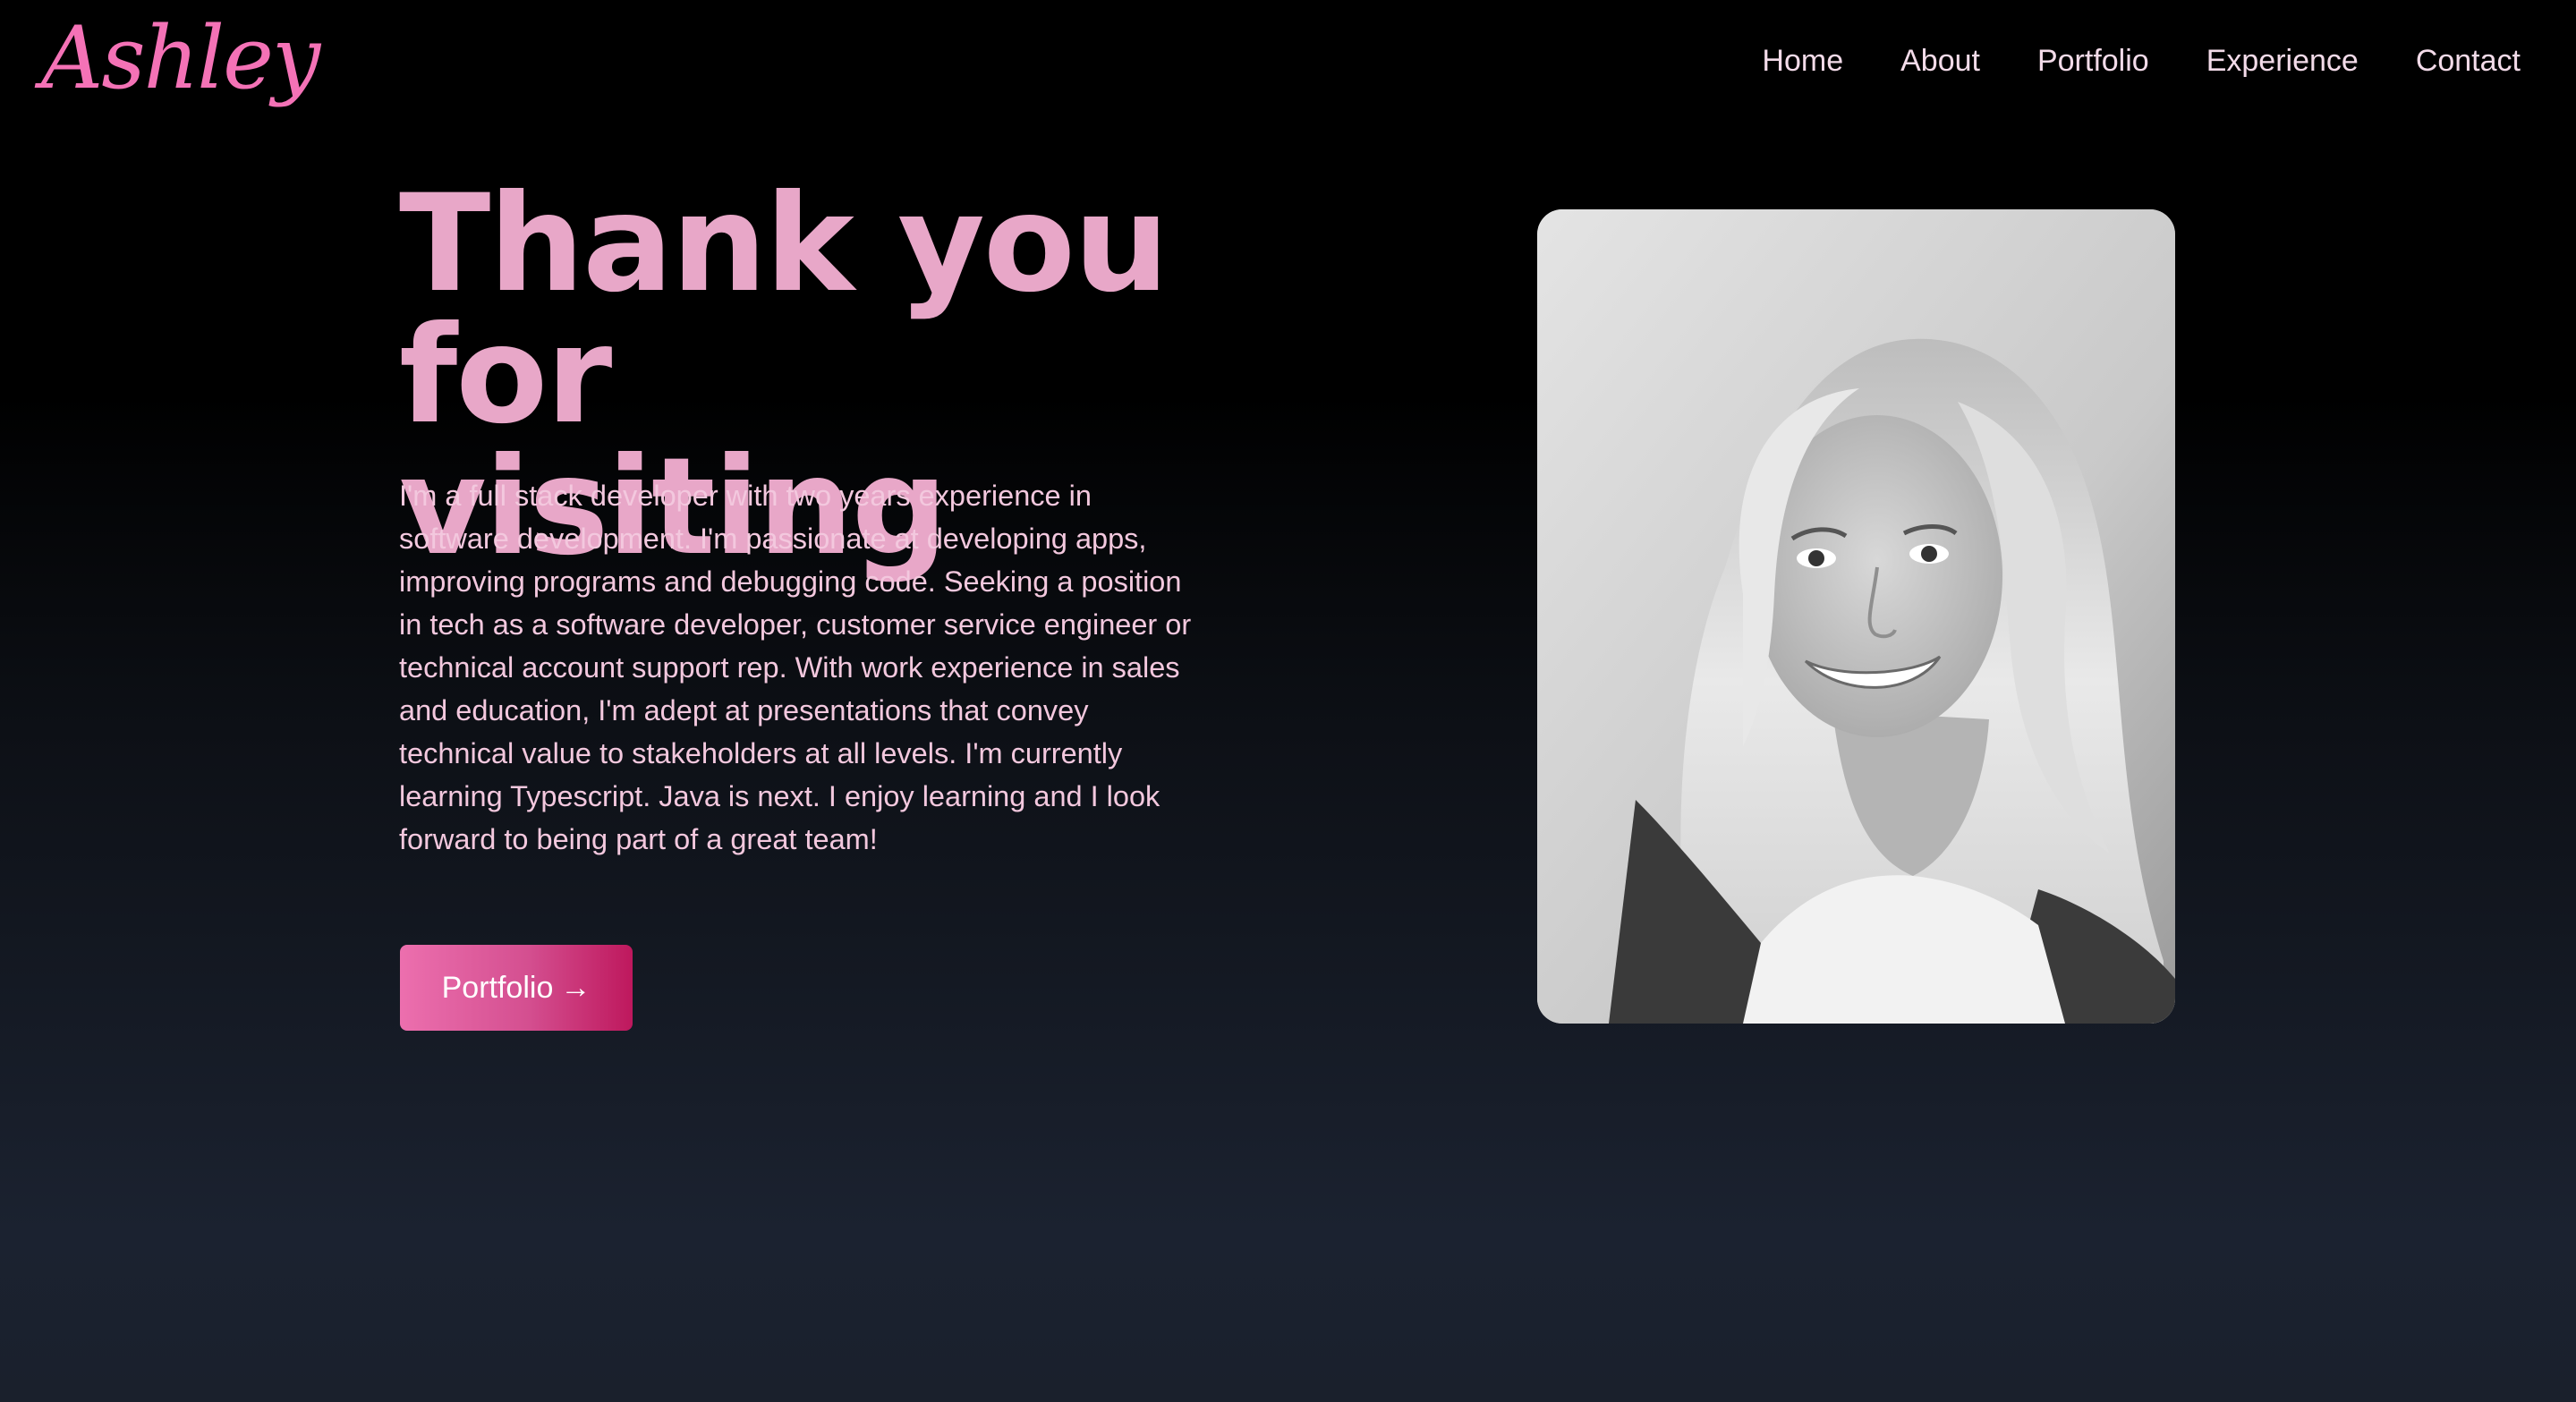  Describe the element at coordinates (575, 988) in the screenshot. I see `arrow-right-icon: →` at that location.